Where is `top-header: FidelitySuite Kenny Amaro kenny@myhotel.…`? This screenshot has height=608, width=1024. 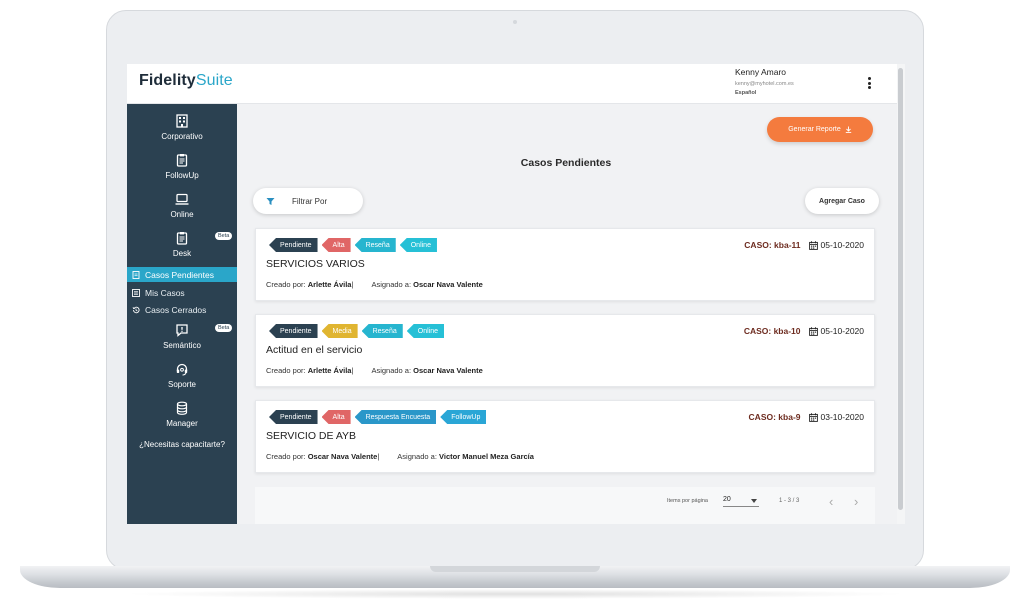 top-header: FidelitySuite Kenny Amaro kenny@myhotel.… is located at coordinates (512, 84).